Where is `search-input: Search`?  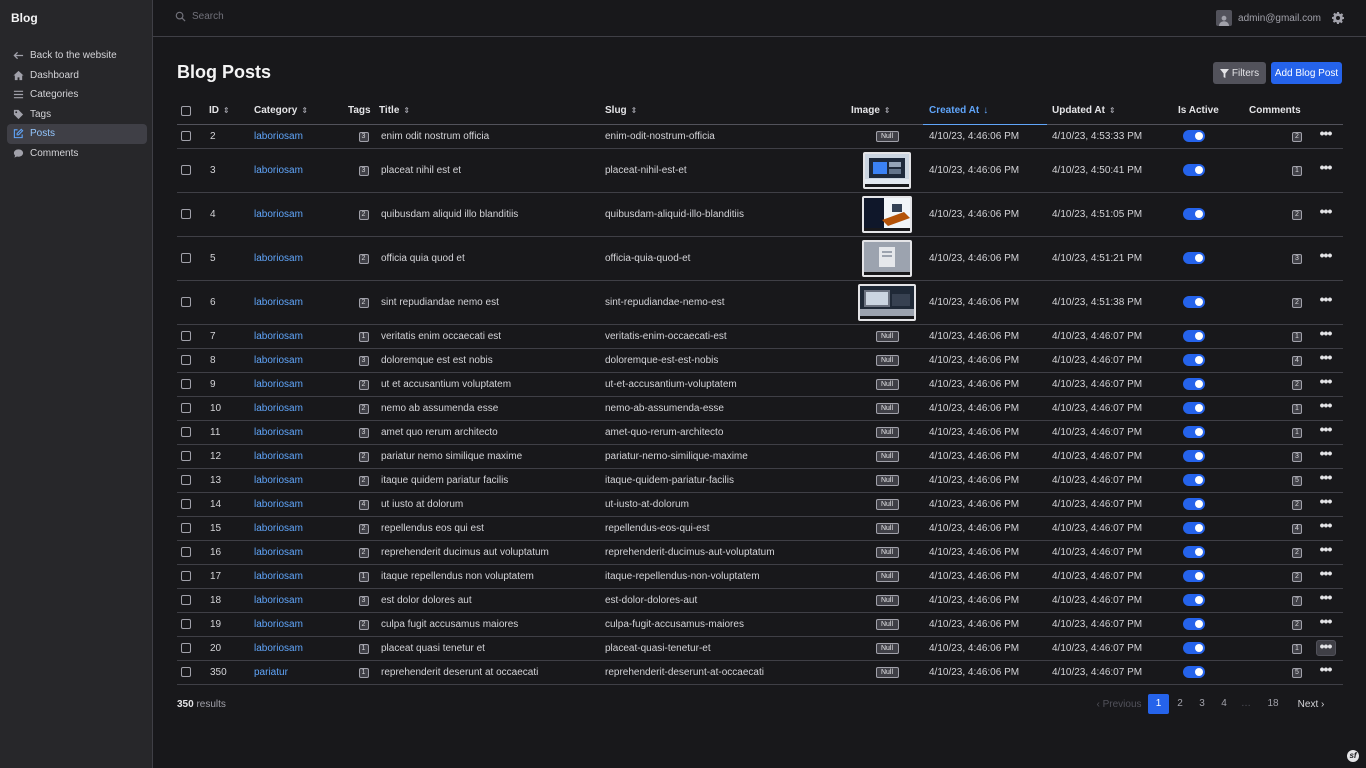 search-input: Search is located at coordinates (208, 16).